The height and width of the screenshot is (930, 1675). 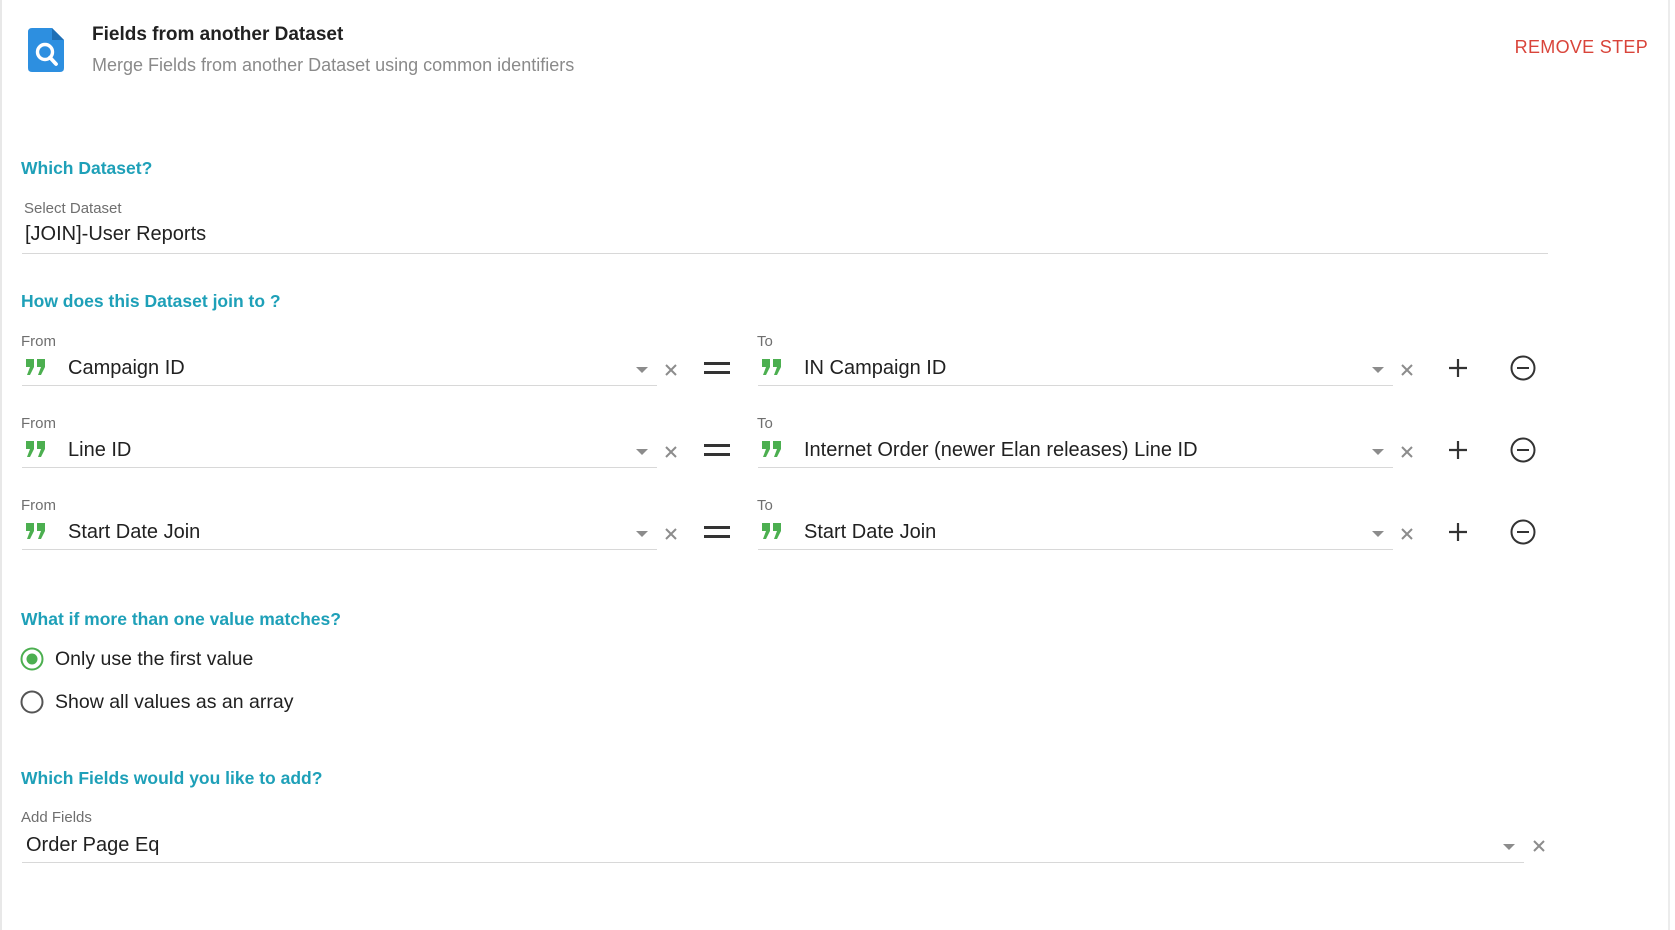 I want to click on radio-label-array: Show all values as an array, so click(x=174, y=702).